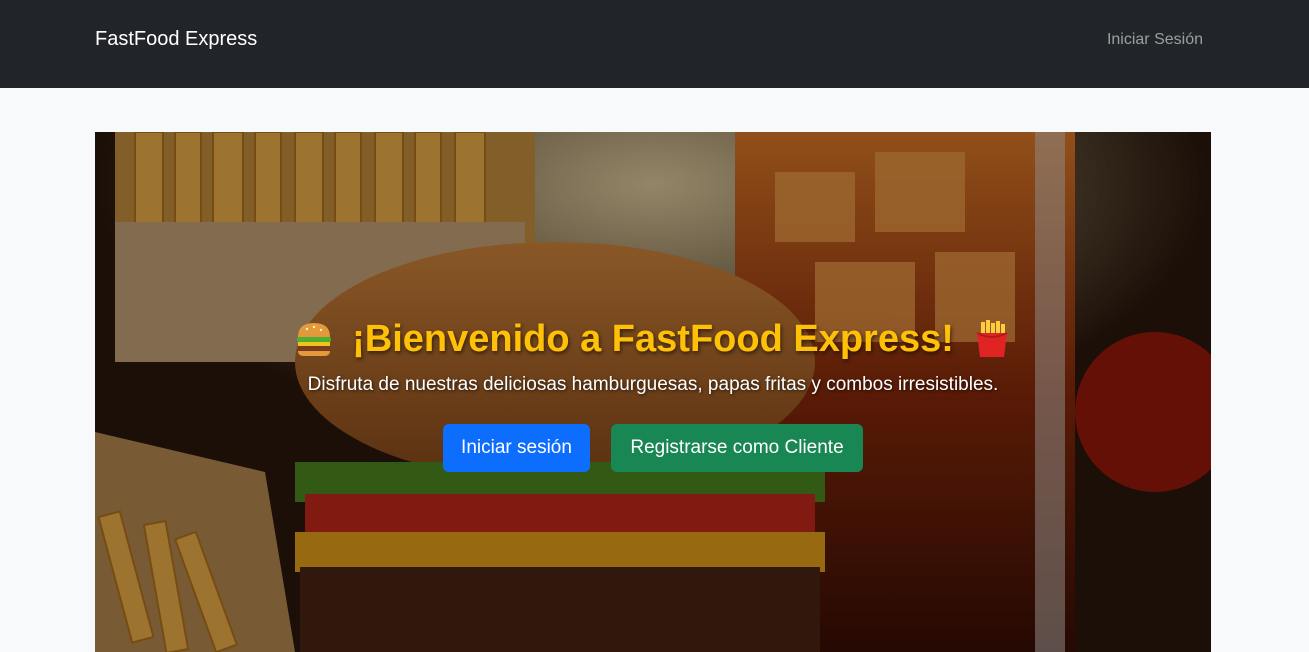 This screenshot has width=1309, height=652. I want to click on hero-title: ¡Bienvenido a FastFood Express!, so click(653, 338).